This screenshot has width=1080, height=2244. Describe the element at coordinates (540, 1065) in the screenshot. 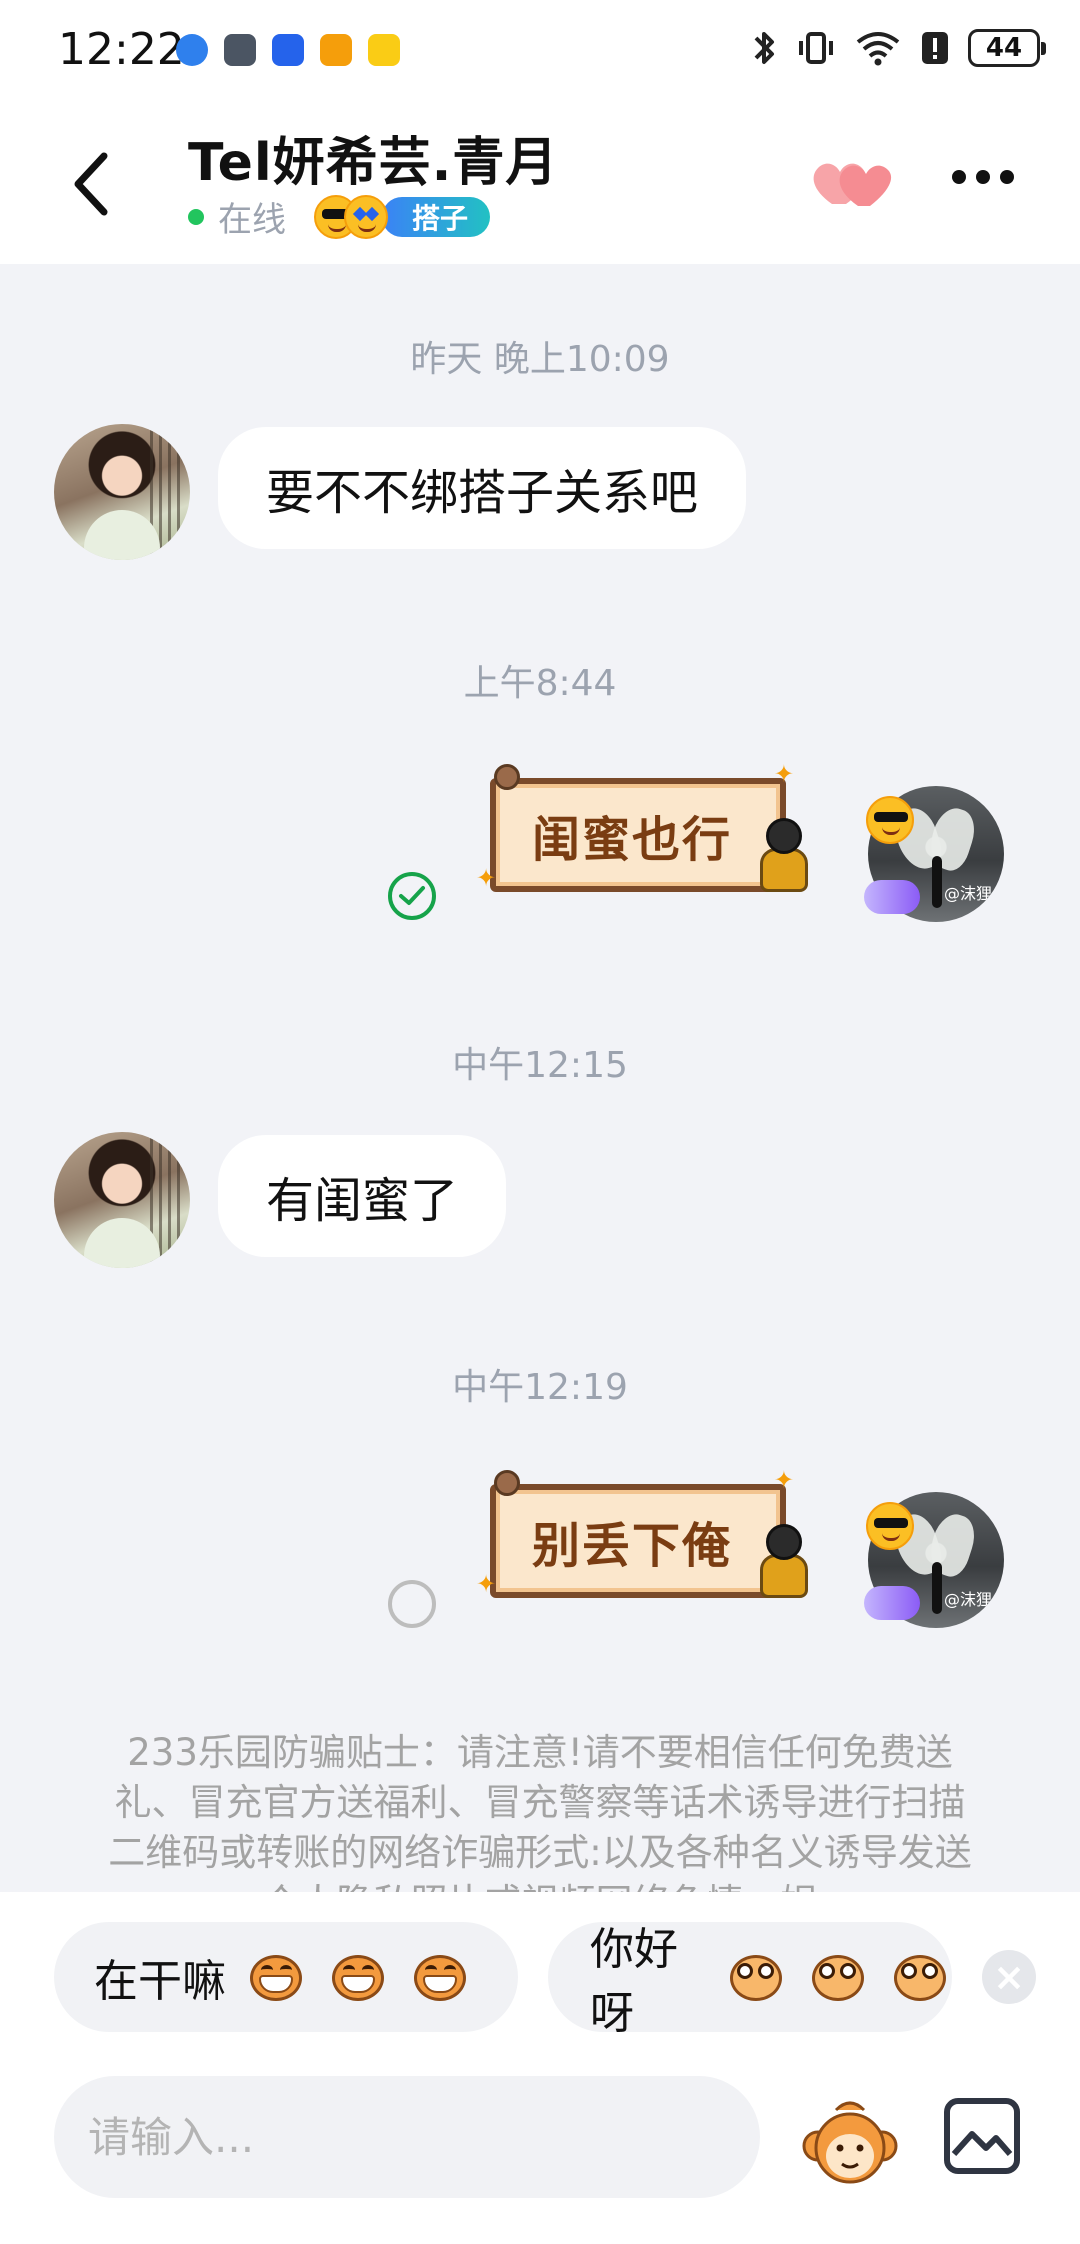

I see `message-timestamp: 中午12:15` at that location.